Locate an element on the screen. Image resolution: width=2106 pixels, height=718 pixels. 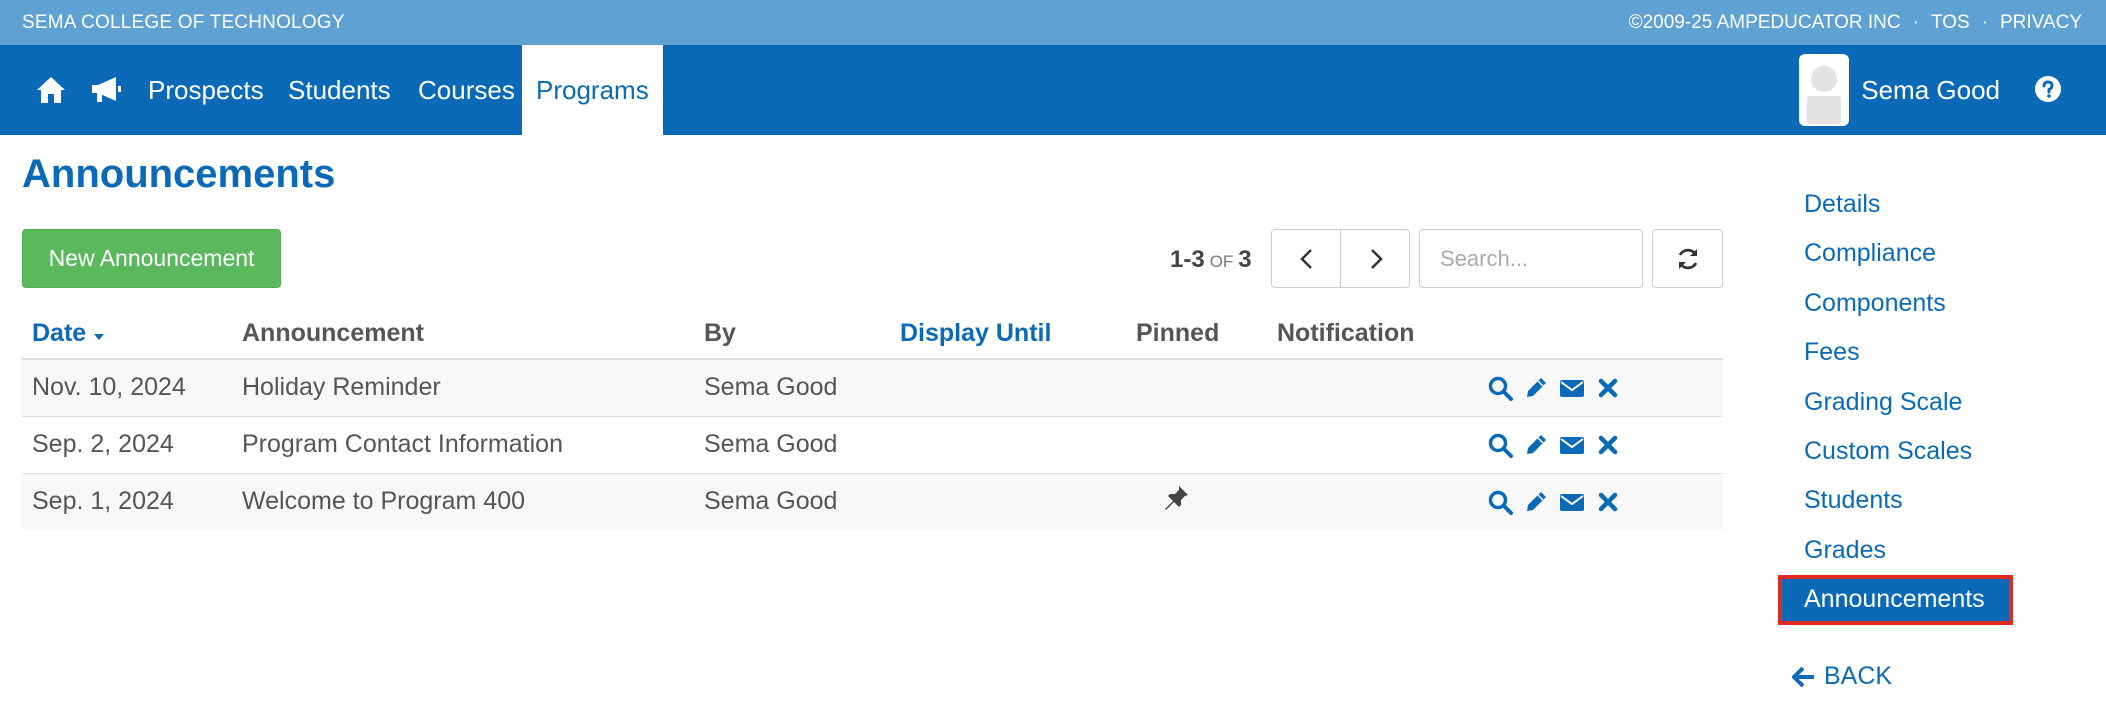
nav-students: Students is located at coordinates (339, 90).